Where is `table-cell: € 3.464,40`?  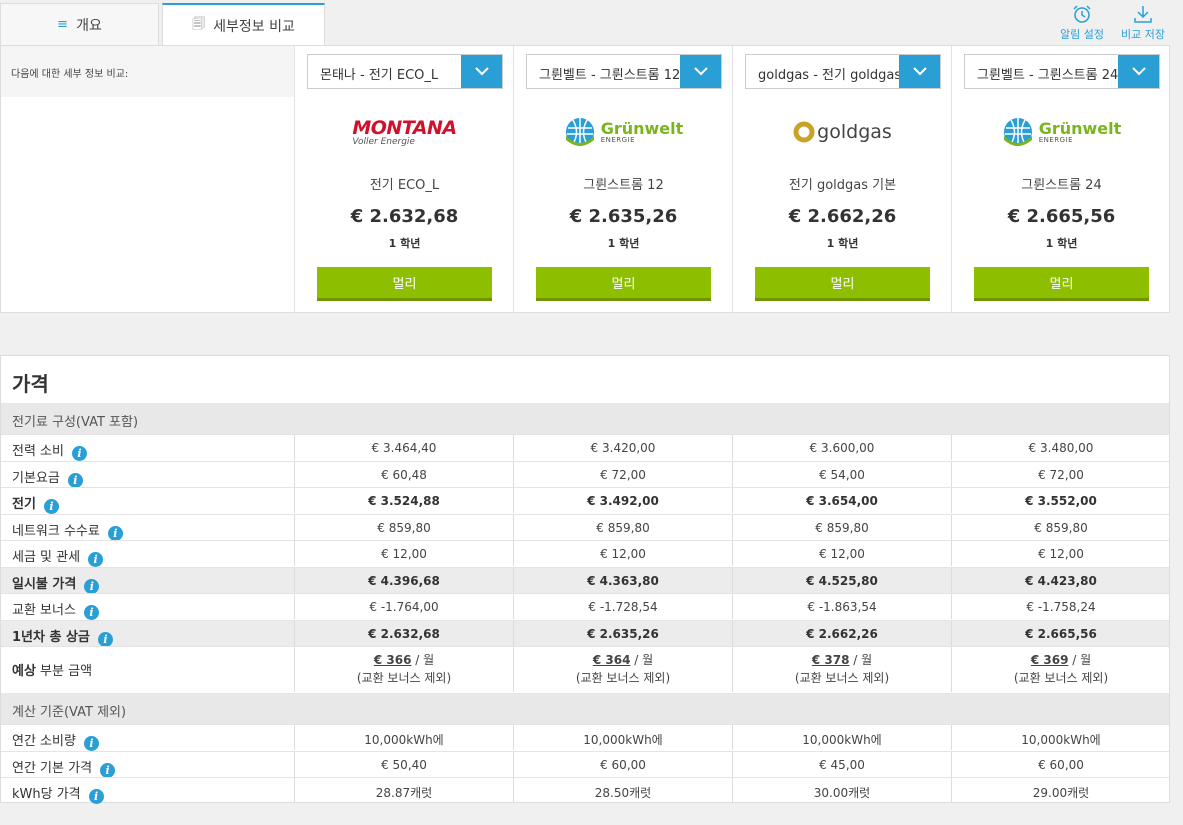 table-cell: € 3.464,40 is located at coordinates (403, 447).